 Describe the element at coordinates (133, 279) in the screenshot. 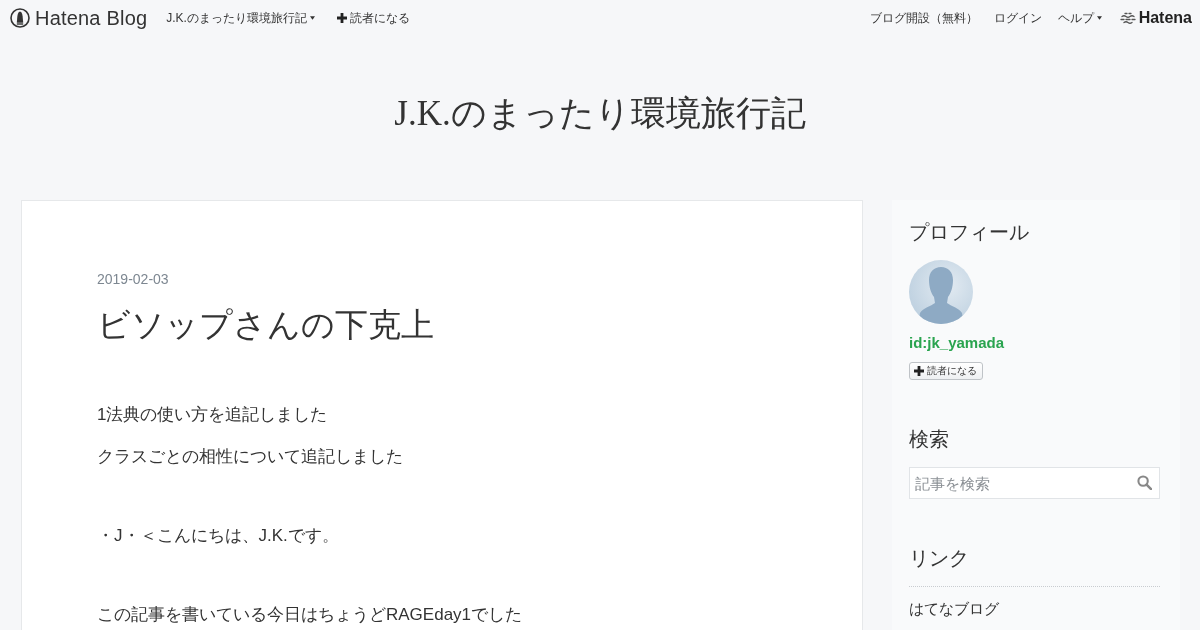

I see `entry-date: 2019-02-03` at that location.